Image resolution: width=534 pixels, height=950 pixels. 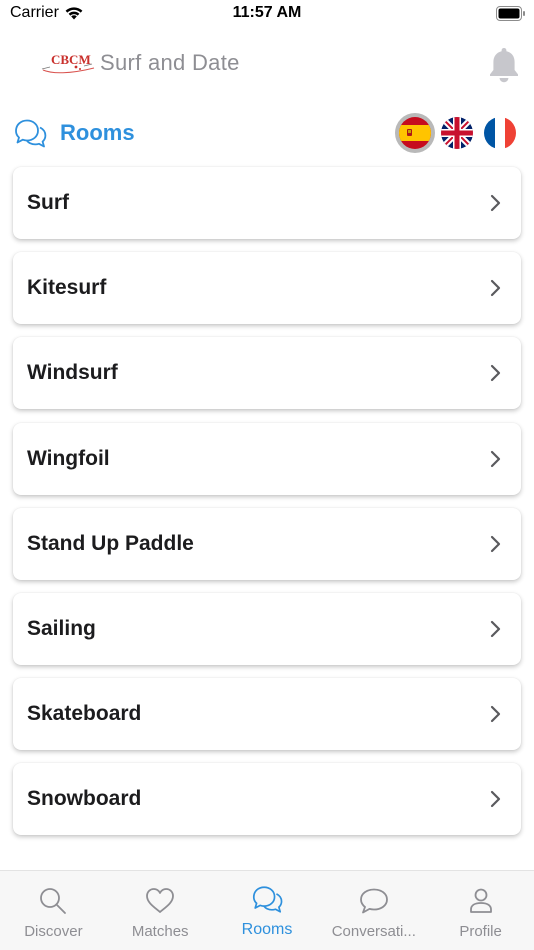 What do you see at coordinates (267, 628) in the screenshot?
I see `room-item-sailing: Sailing` at bounding box center [267, 628].